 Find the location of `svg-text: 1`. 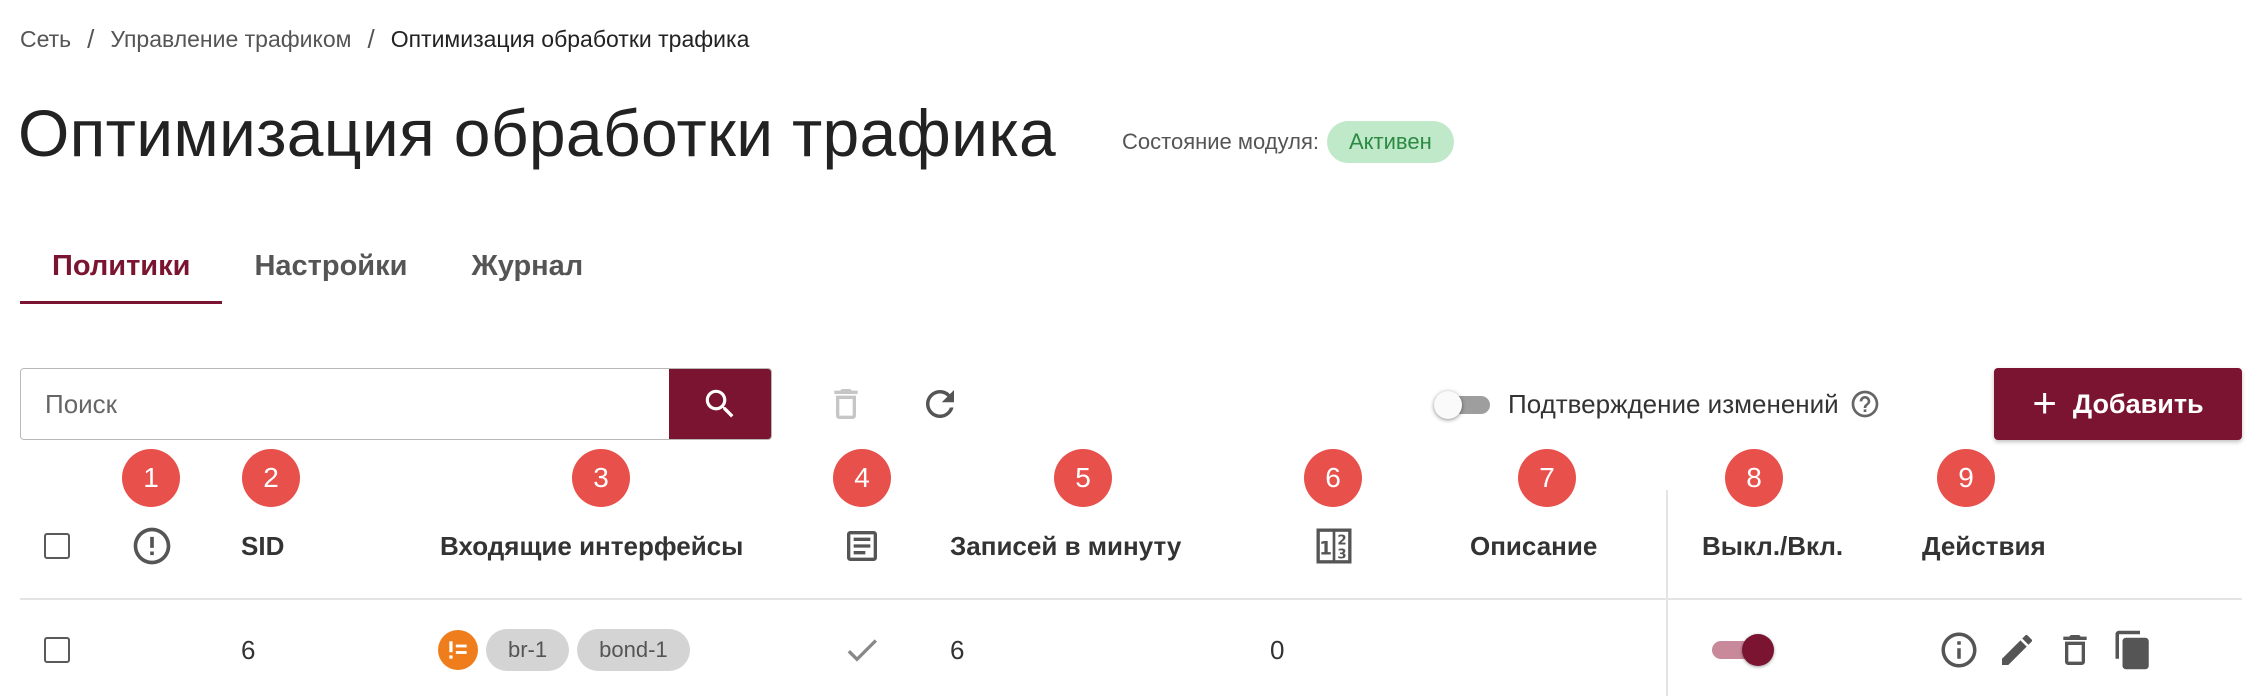

svg-text: 1 is located at coordinates (1325, 548).